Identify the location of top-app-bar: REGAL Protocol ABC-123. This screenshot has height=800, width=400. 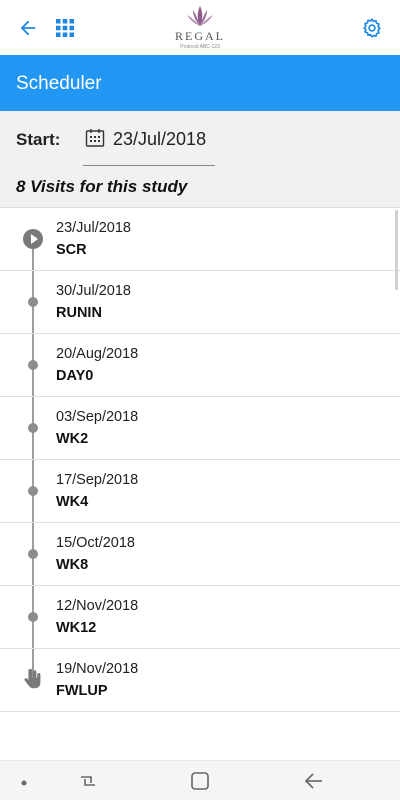
(200, 27).